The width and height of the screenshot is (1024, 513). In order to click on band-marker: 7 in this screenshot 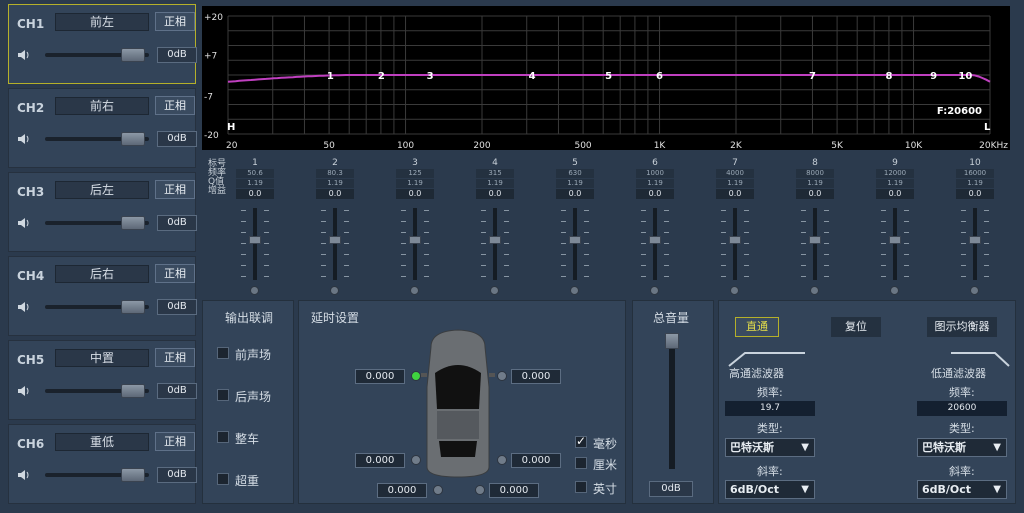, I will do `click(812, 76)`.